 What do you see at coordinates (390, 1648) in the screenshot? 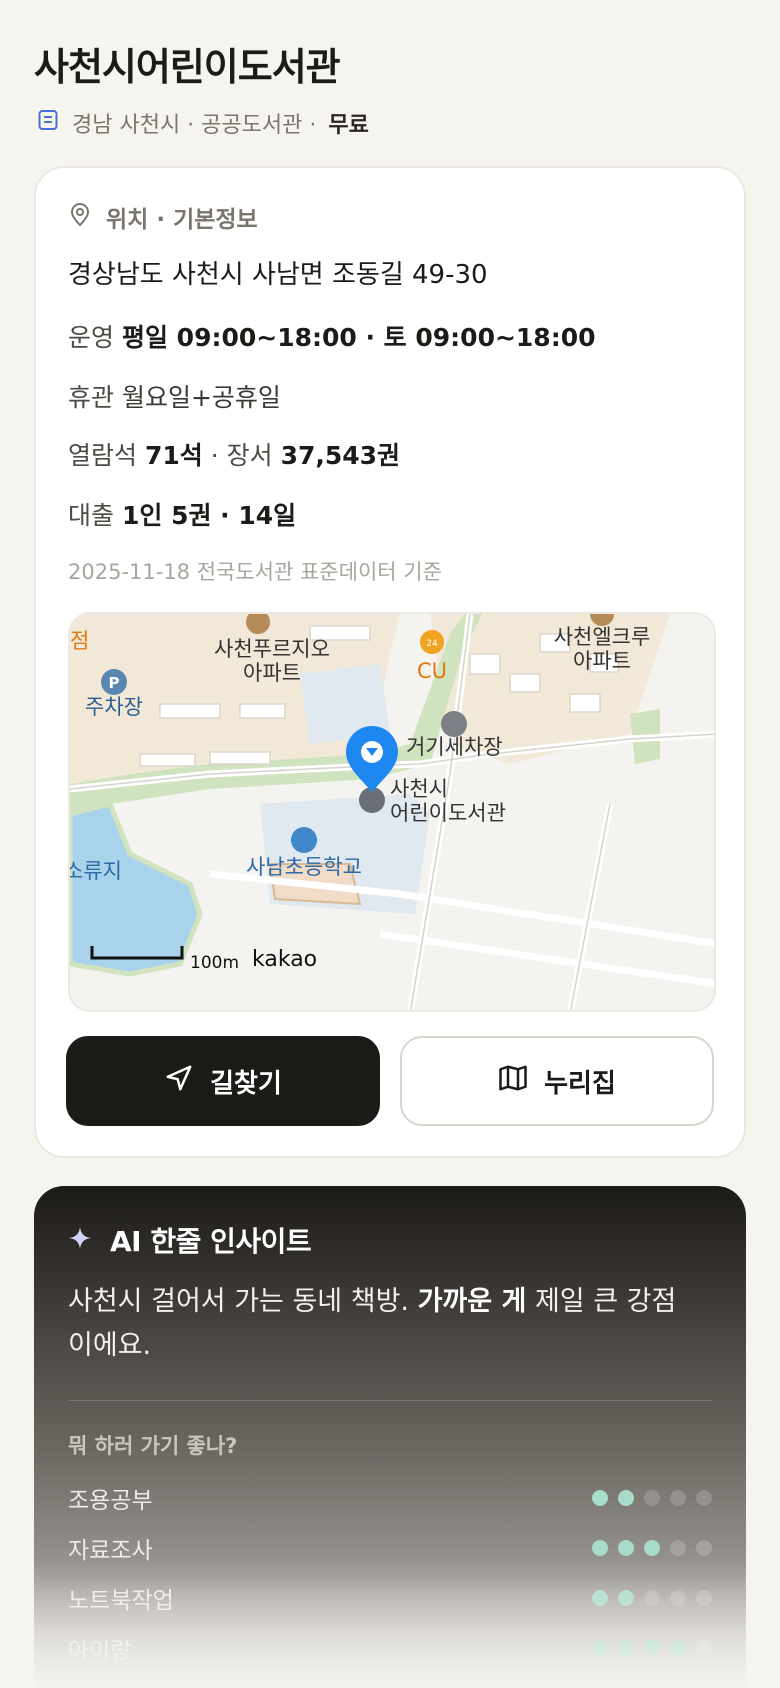
I see `activity-row: 아이랑` at bounding box center [390, 1648].